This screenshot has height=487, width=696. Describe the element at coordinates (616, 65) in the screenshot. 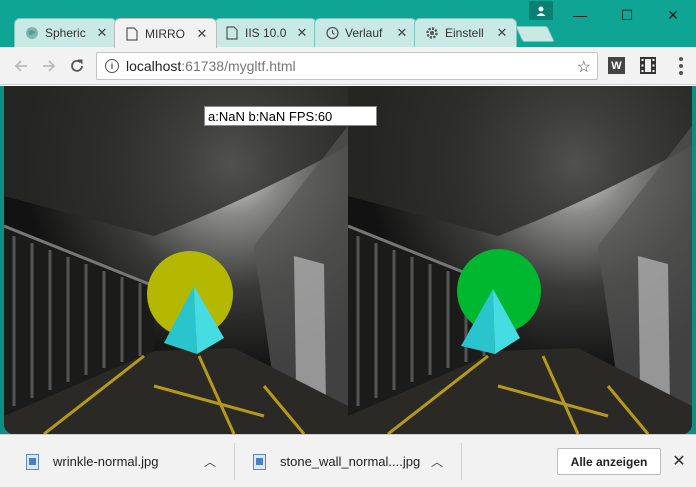

I see `extension-w-icon: W` at that location.